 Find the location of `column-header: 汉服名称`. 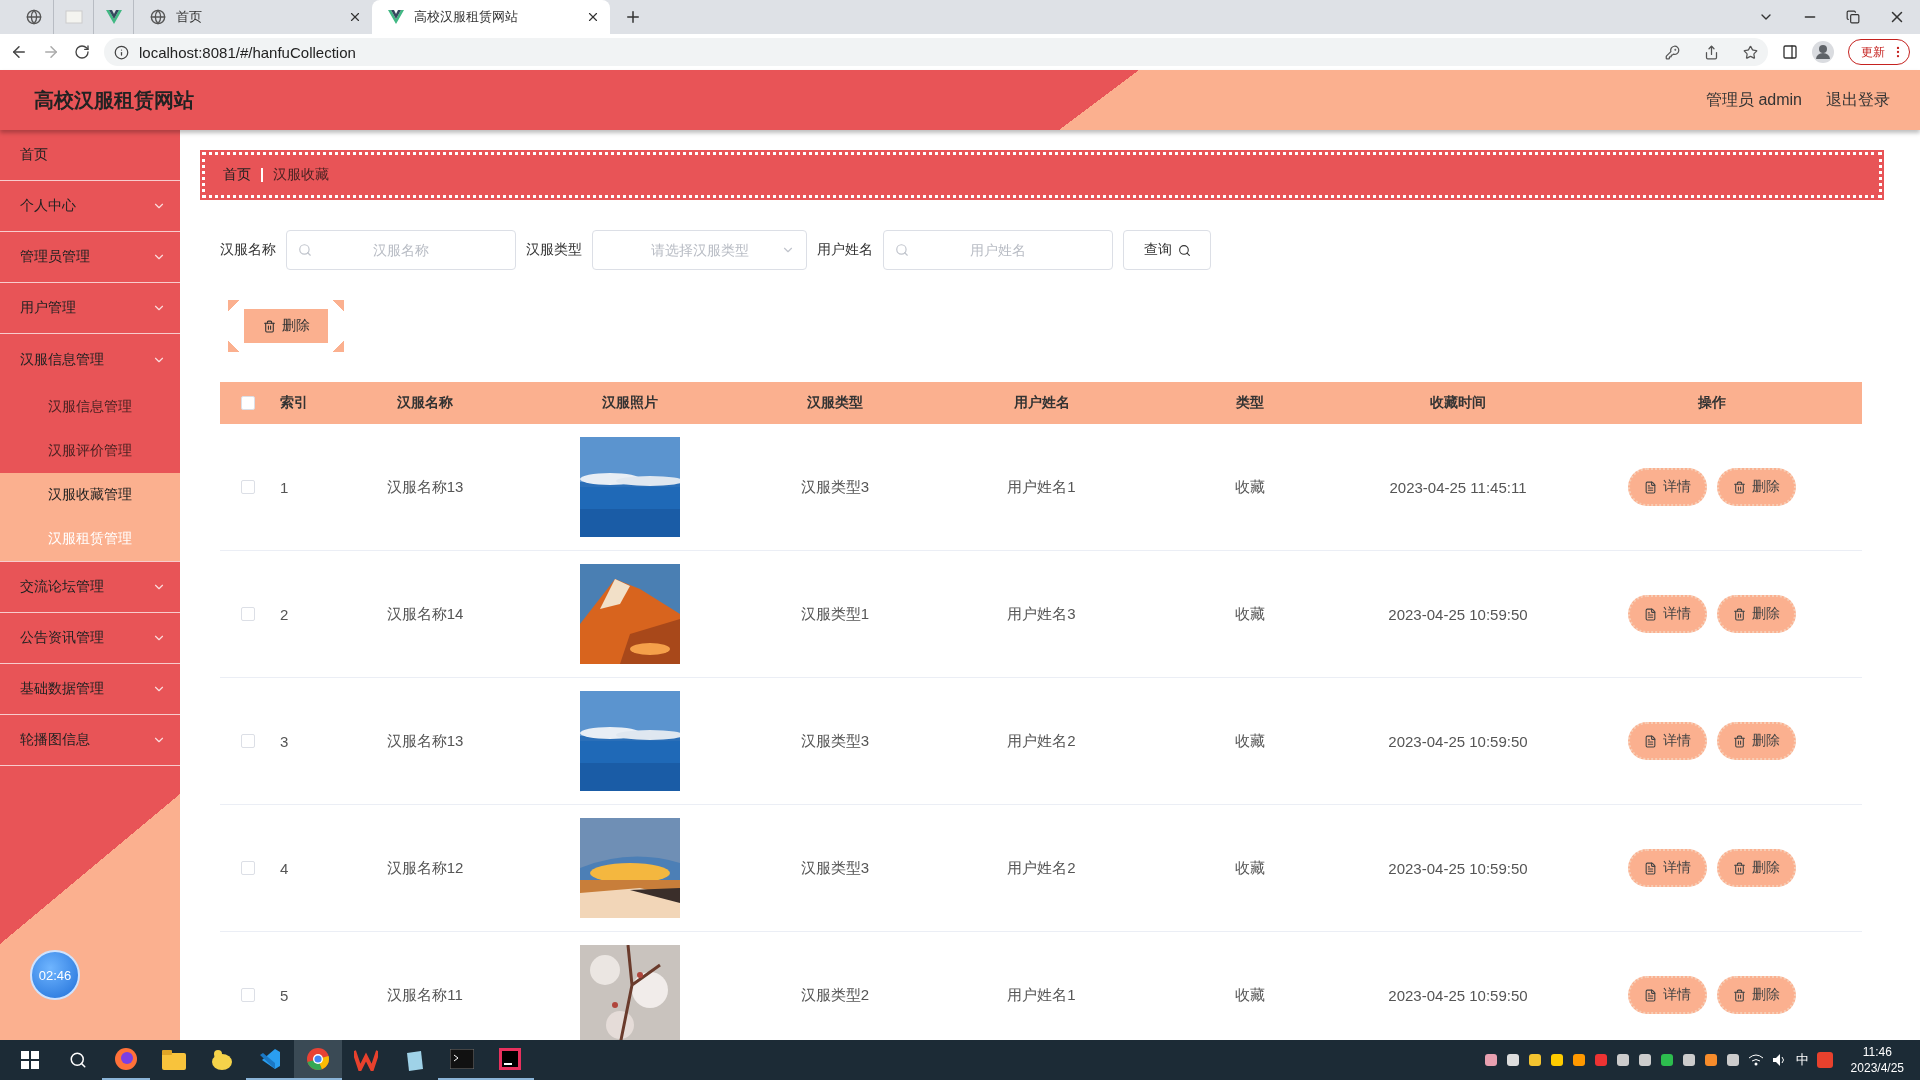

column-header: 汉服名称 is located at coordinates (425, 403).